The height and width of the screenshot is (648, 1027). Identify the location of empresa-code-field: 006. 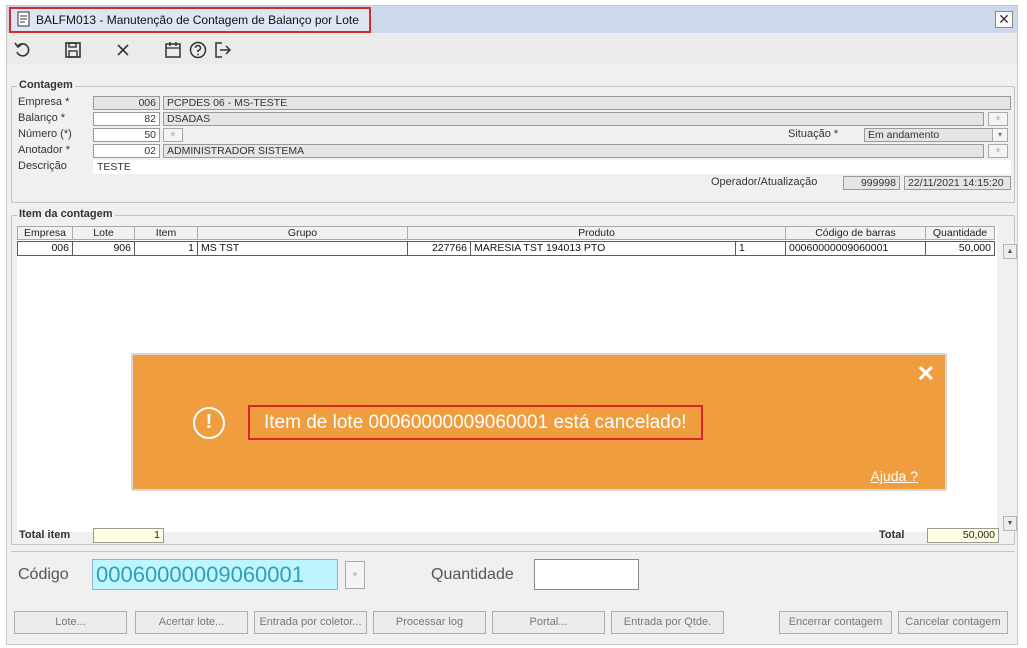
(126, 103).